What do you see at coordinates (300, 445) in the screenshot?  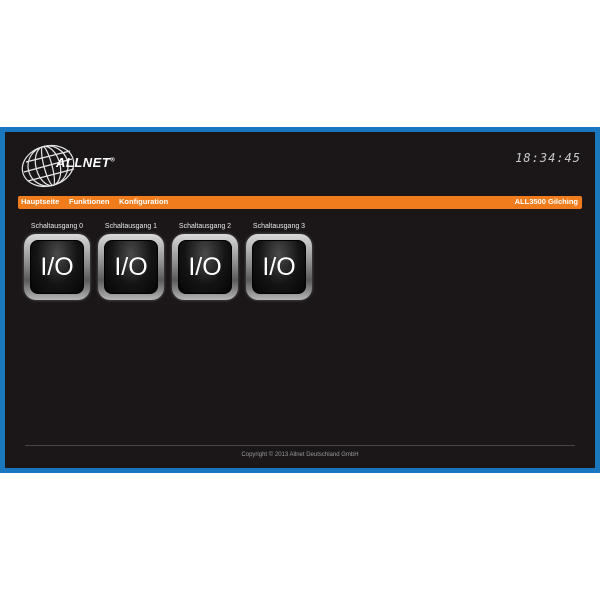 I see `footer-divider` at bounding box center [300, 445].